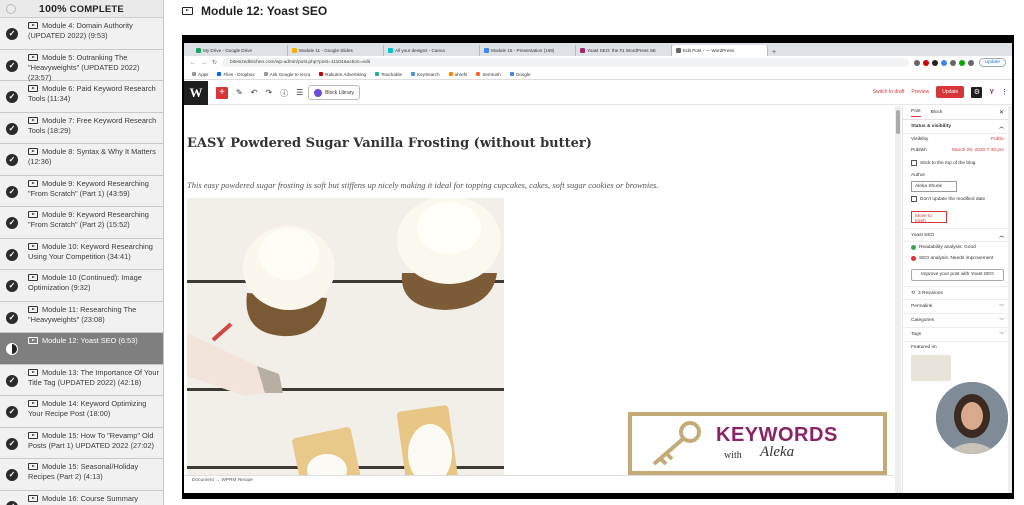  Describe the element at coordinates (957, 235) in the screenshot. I see `yoast-seo-panel: Yoast SEO ︿` at that location.